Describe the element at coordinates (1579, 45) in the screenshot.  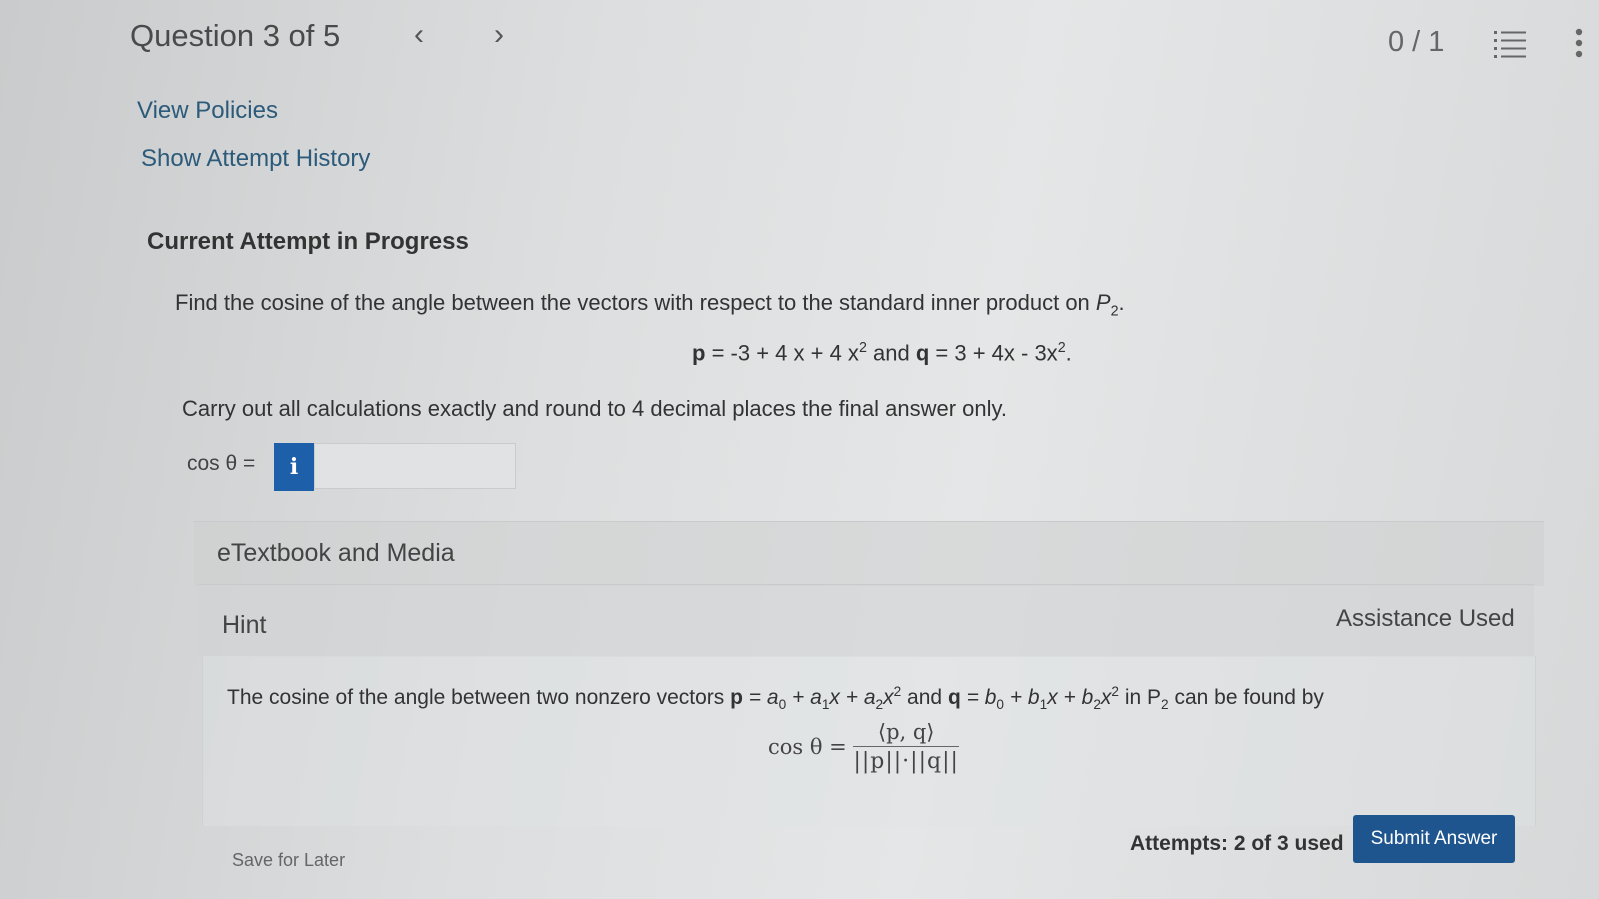
I see `more-options-icon` at that location.